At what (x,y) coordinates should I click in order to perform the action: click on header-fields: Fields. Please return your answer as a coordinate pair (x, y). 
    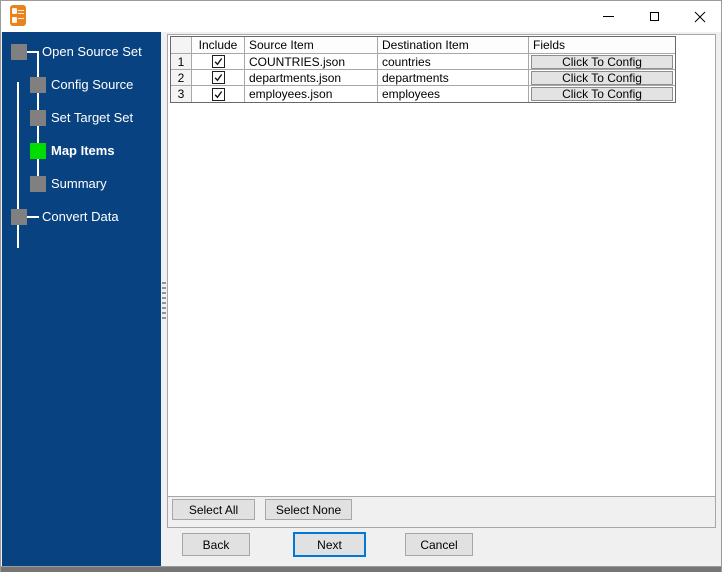
    Looking at the image, I should click on (602, 45).